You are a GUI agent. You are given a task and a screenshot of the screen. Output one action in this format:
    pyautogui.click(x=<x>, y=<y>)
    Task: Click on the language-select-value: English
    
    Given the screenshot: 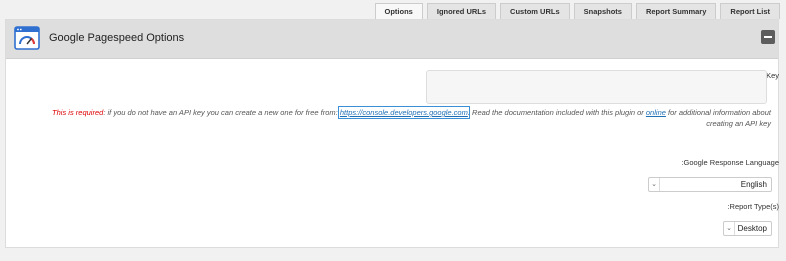 What is the action you would take?
    pyautogui.click(x=753, y=184)
    